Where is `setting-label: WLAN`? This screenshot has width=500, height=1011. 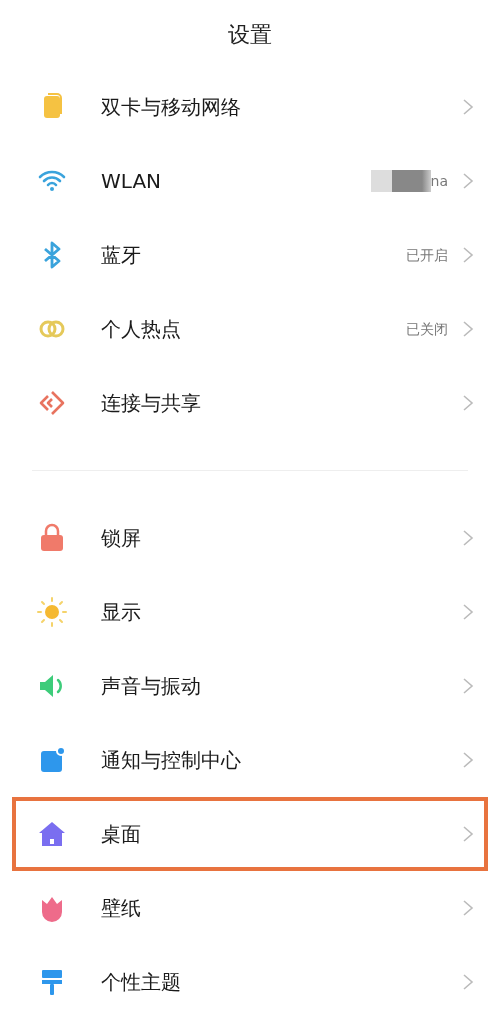
setting-label: WLAN is located at coordinates (131, 181).